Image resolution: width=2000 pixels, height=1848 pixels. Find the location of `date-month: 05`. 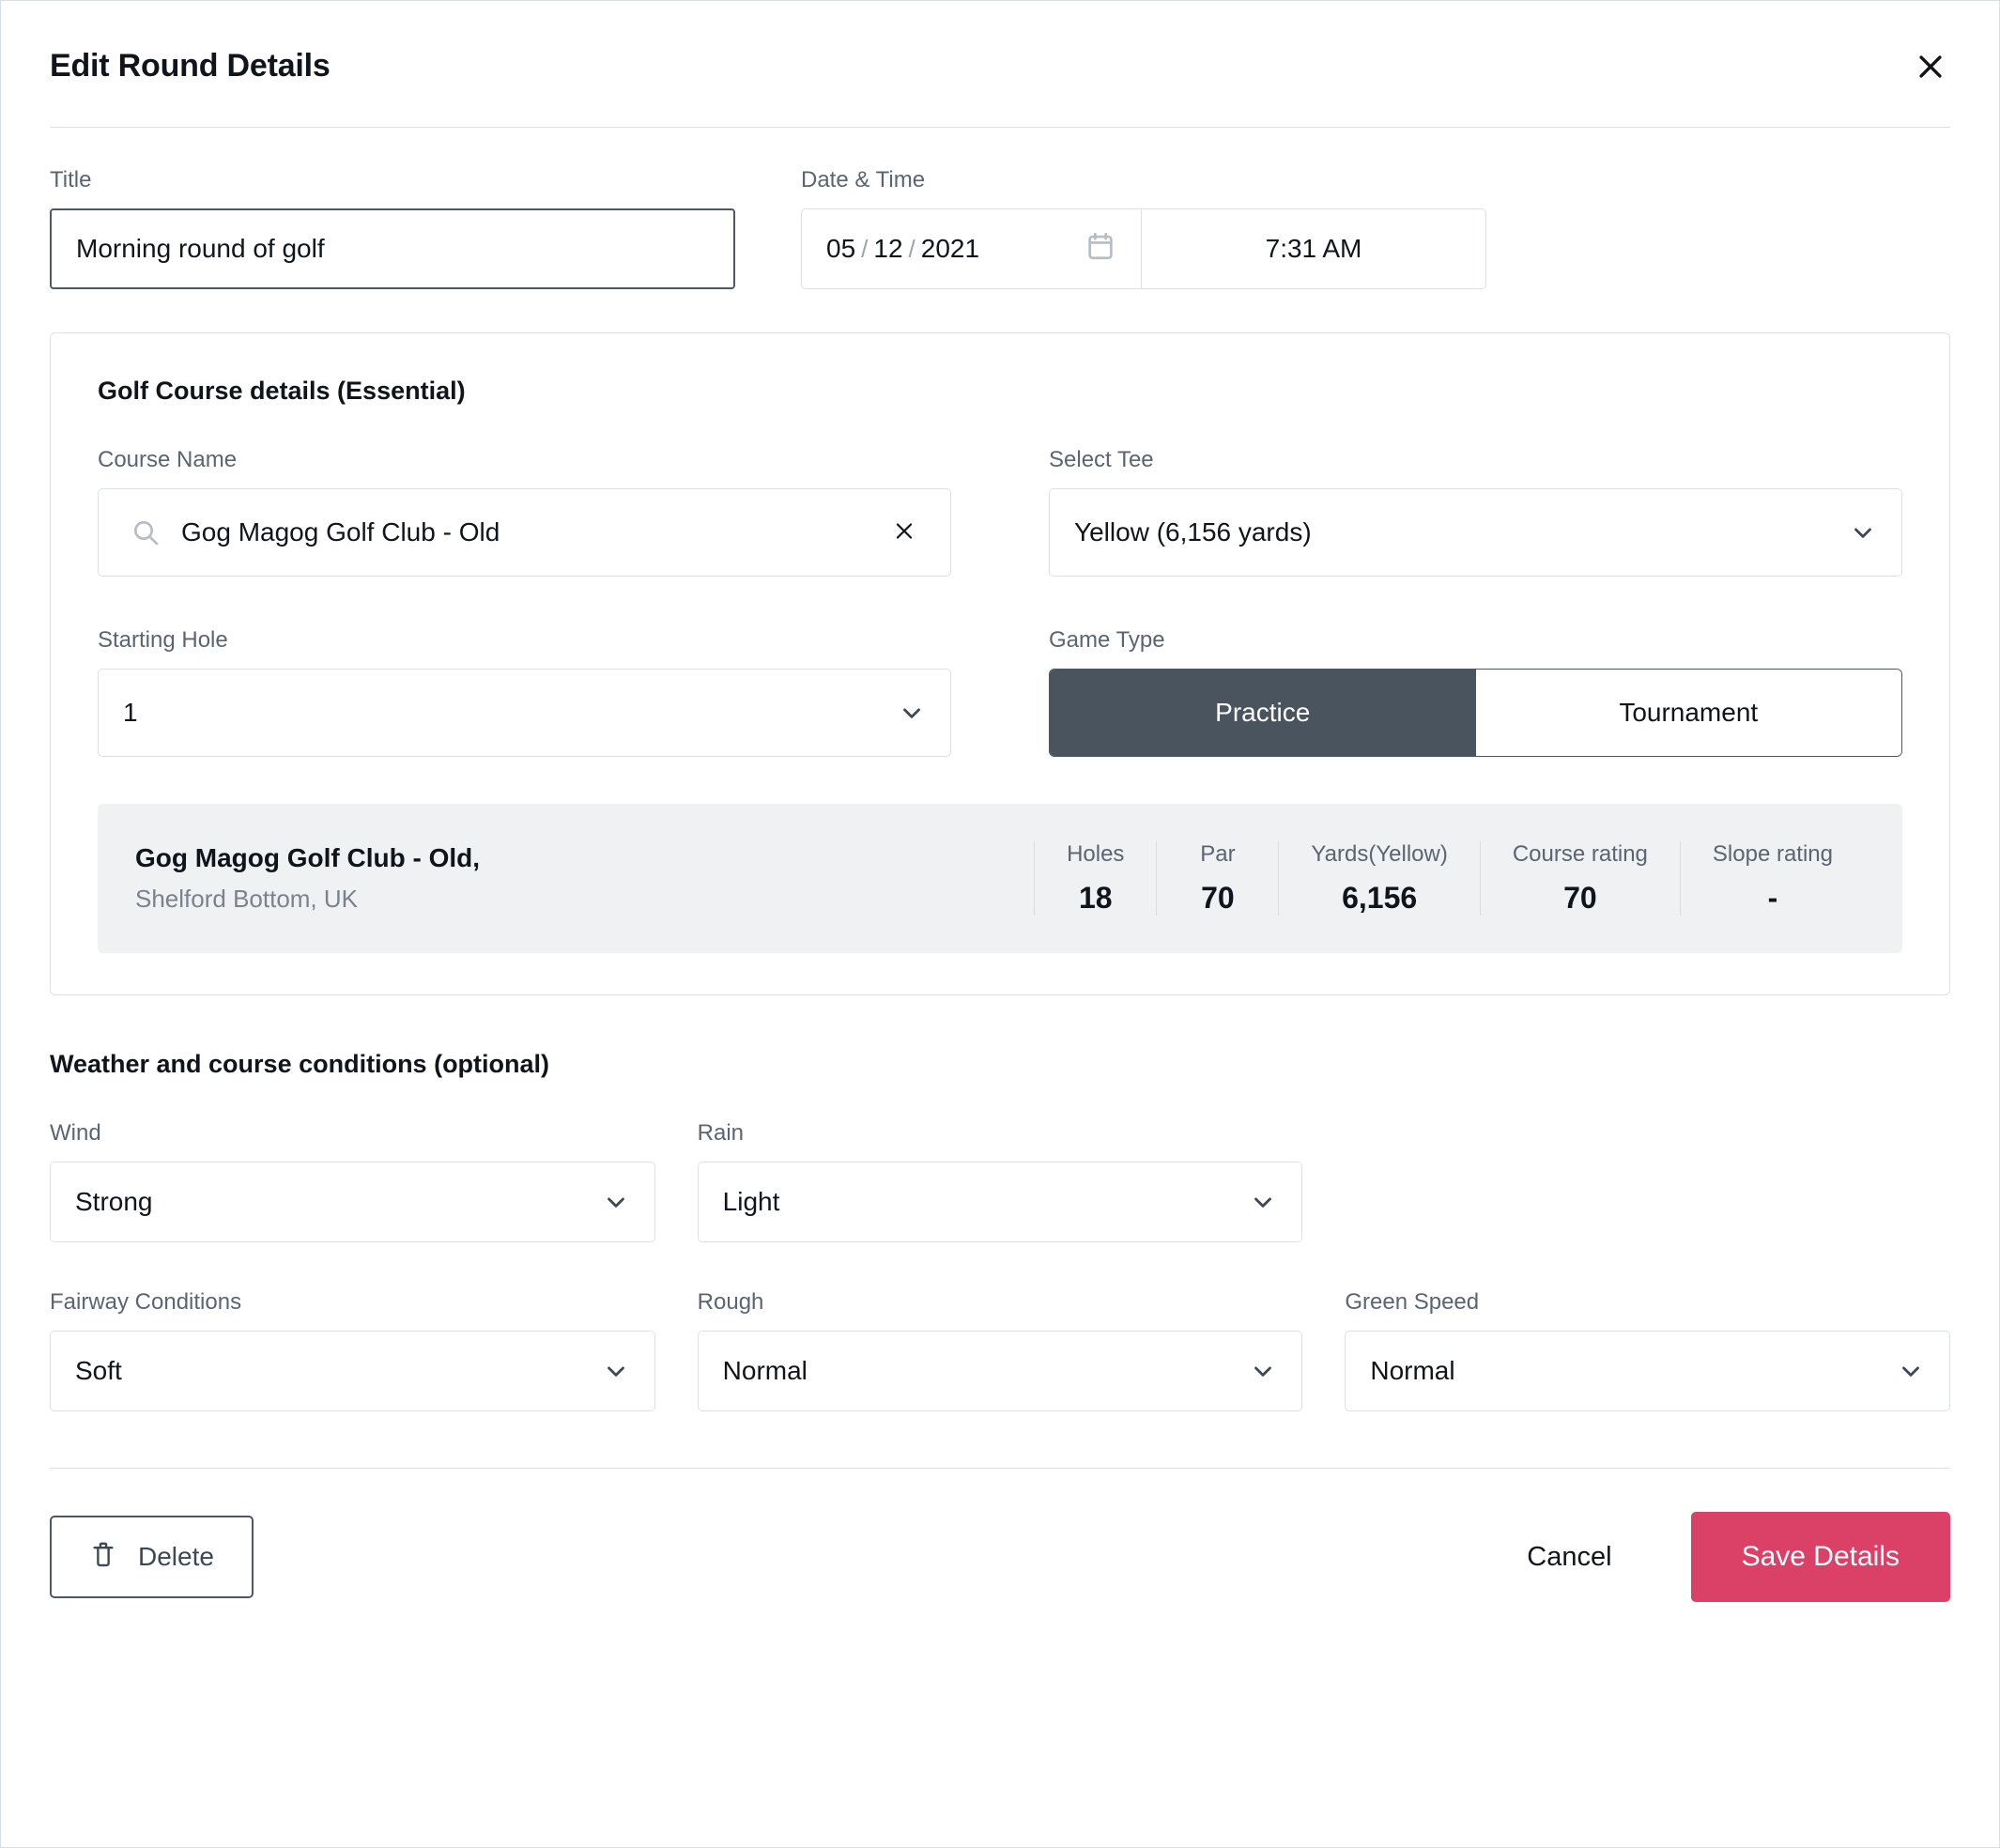

date-month: 05 is located at coordinates (840, 249).